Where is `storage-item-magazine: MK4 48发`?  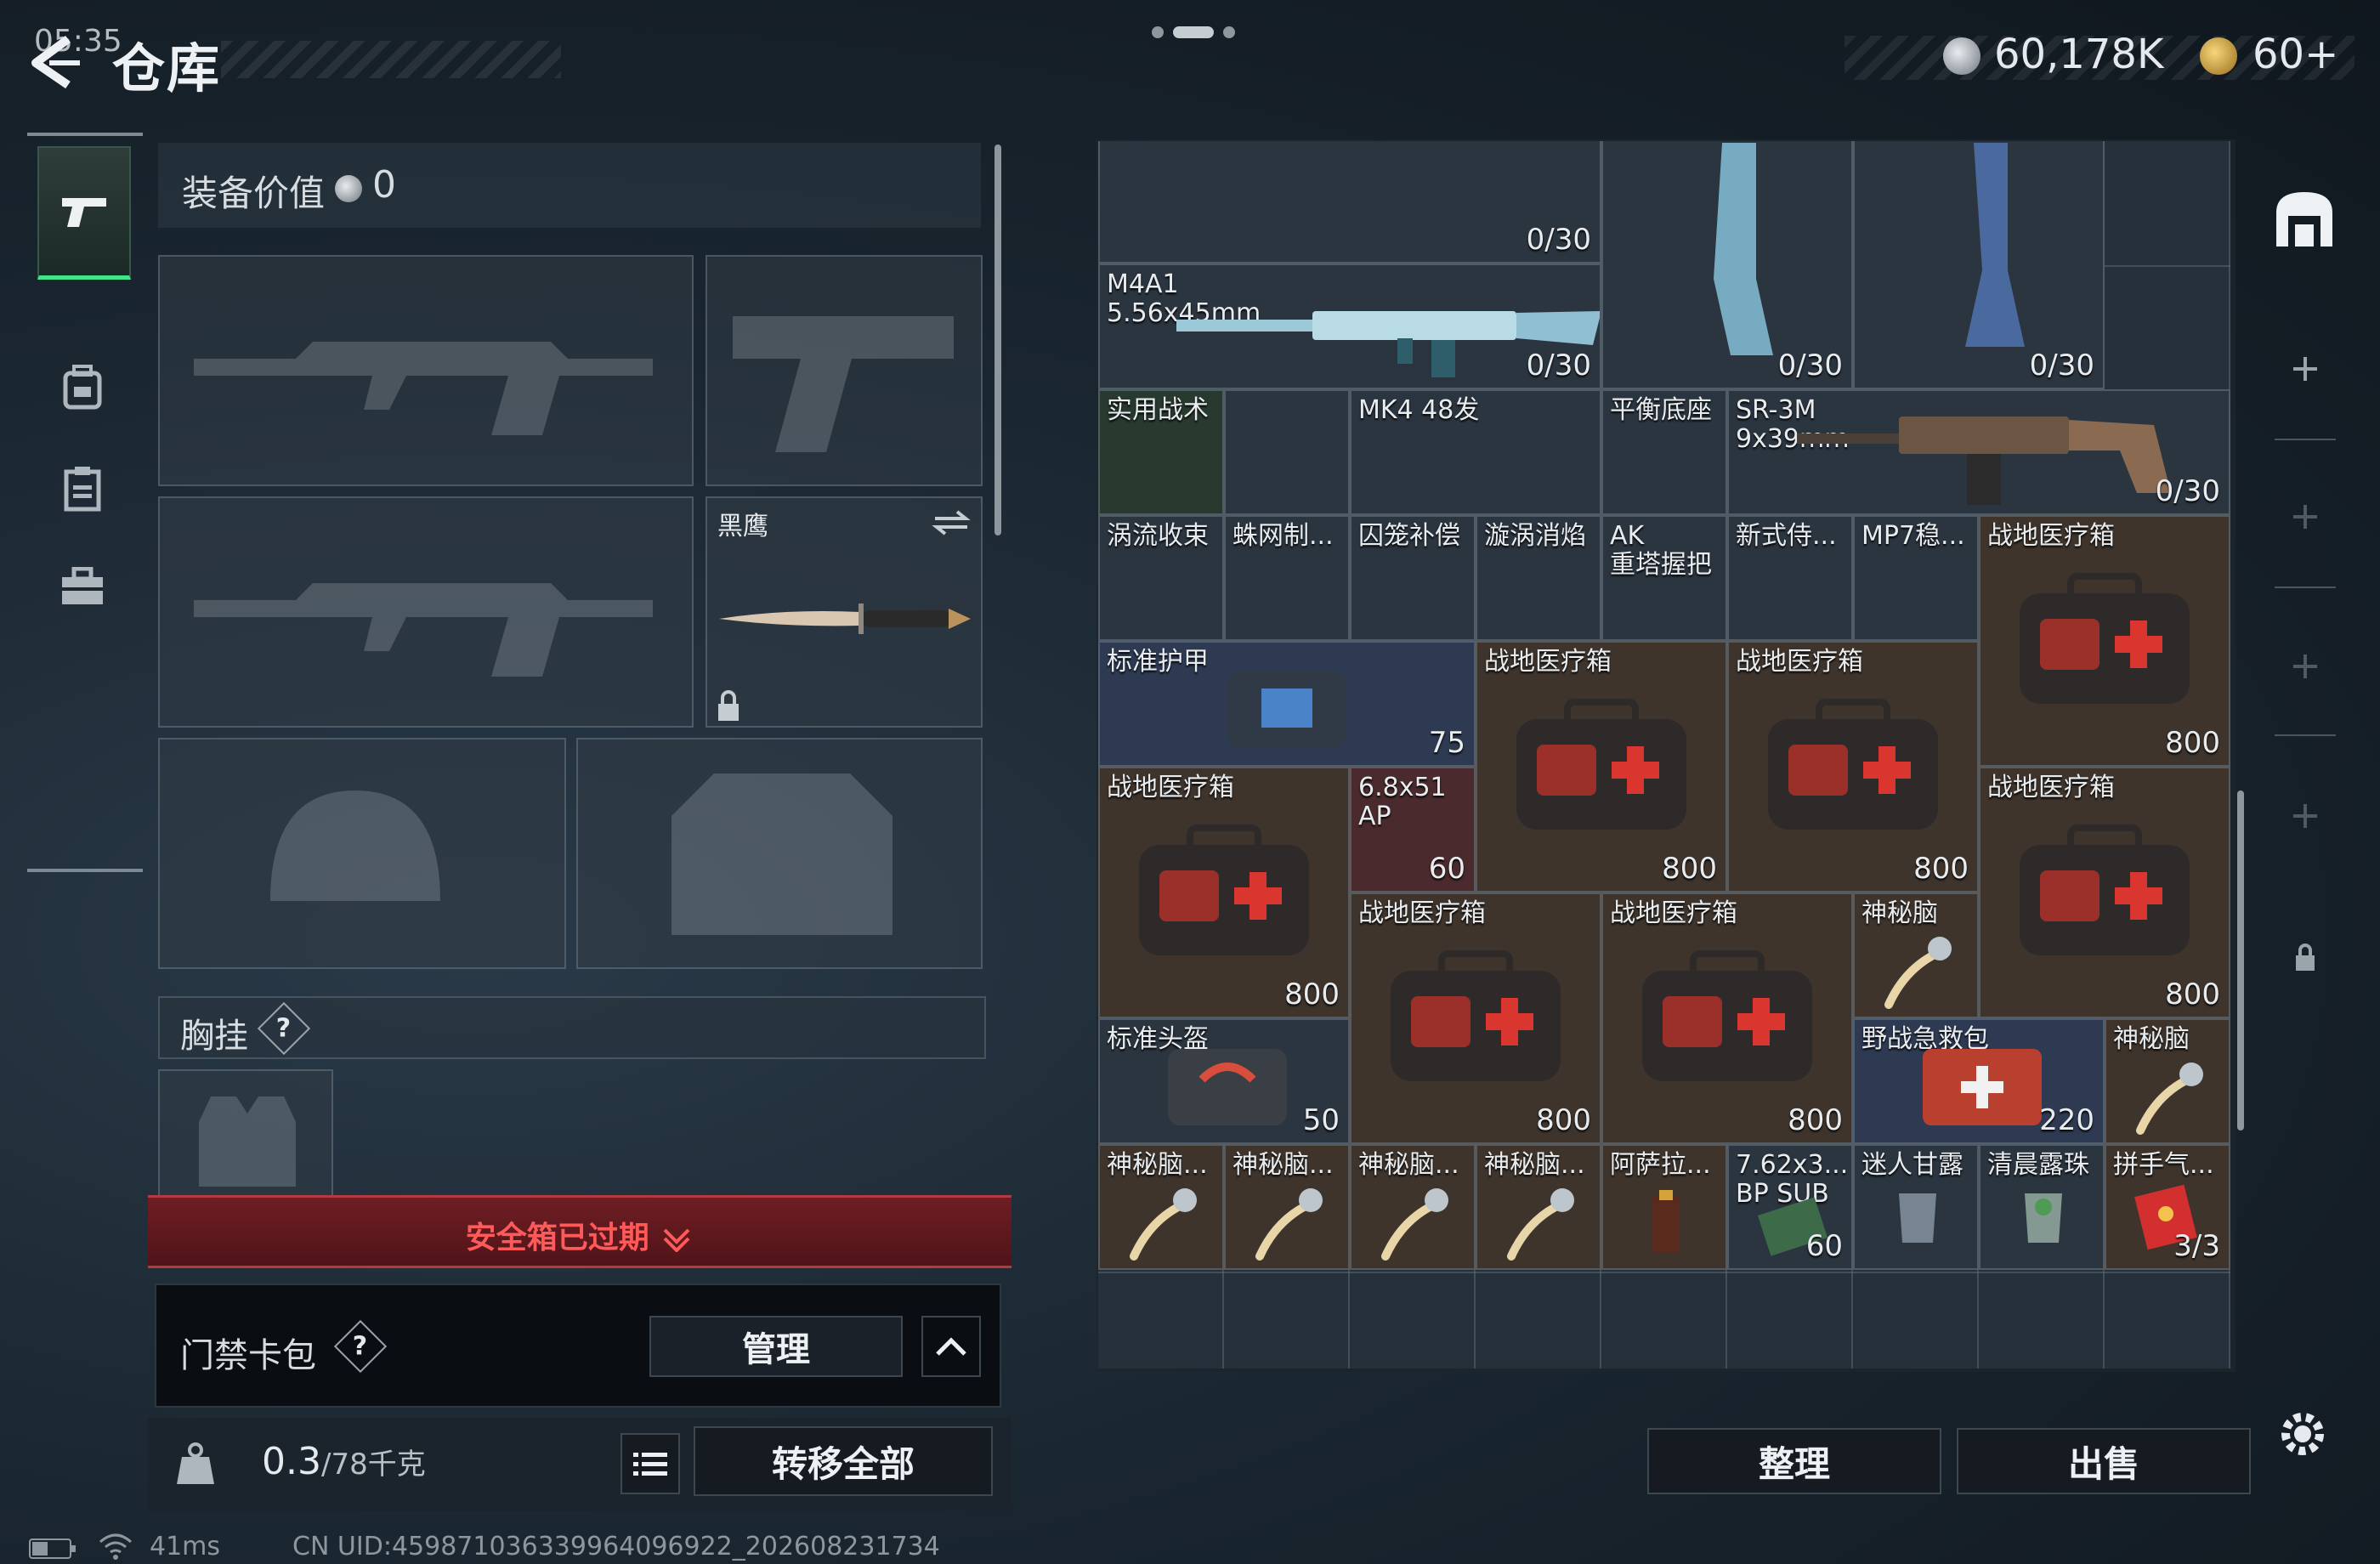
storage-item-magazine: MK4 48发 is located at coordinates (1475, 452).